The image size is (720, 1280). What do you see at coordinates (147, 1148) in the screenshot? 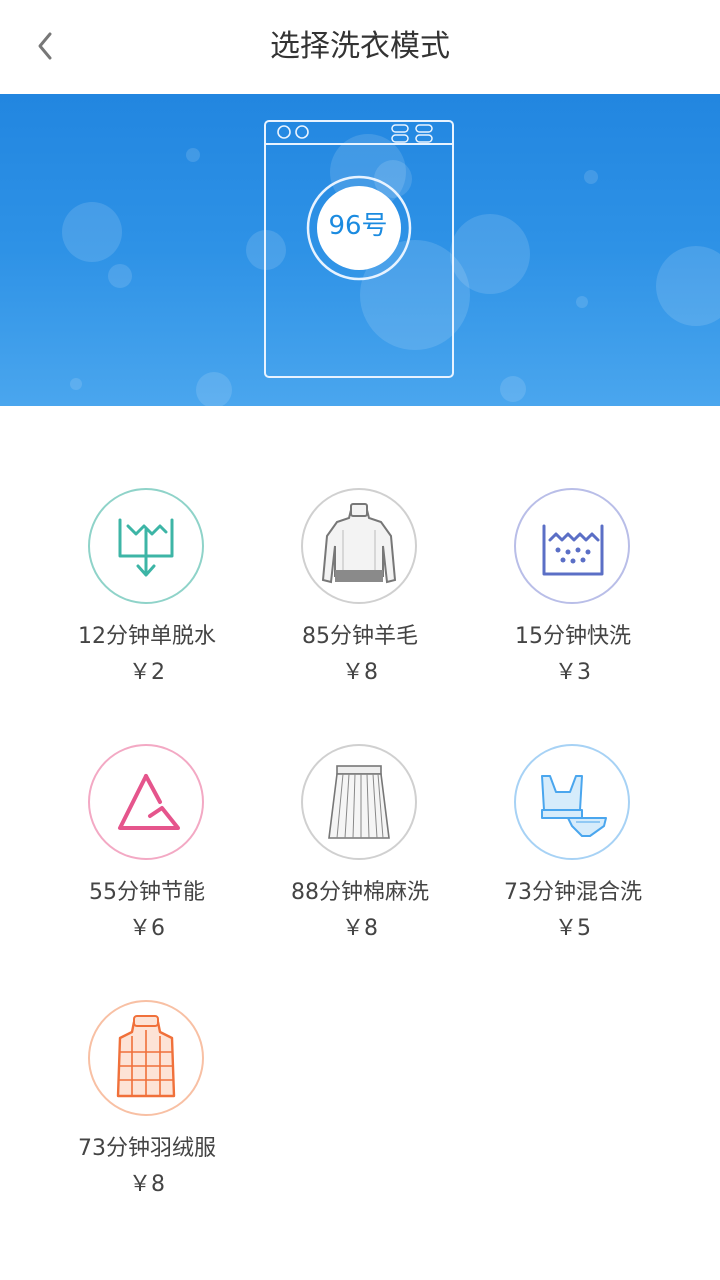
I see `mode-name: 73分钟羽绒服` at bounding box center [147, 1148].